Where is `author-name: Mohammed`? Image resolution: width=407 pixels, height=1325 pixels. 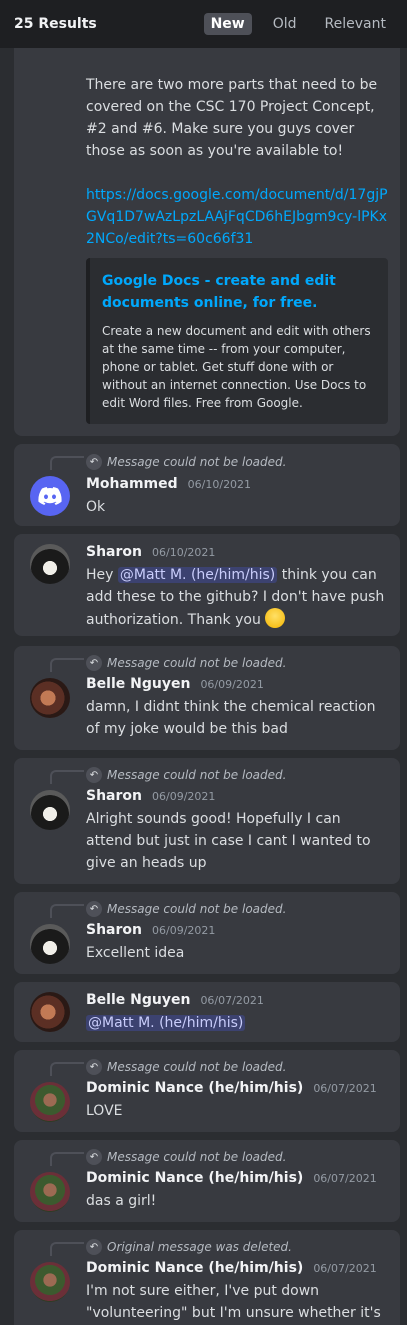 author-name: Mohammed is located at coordinates (132, 484).